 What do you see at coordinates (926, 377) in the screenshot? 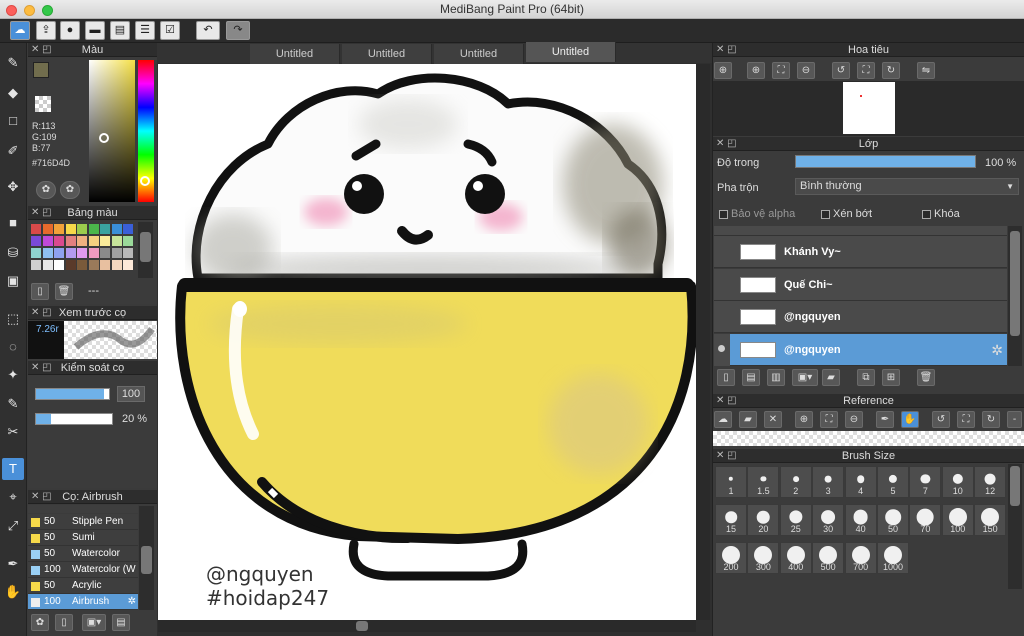
I see `delete-layer-button: 🗑` at bounding box center [926, 377].